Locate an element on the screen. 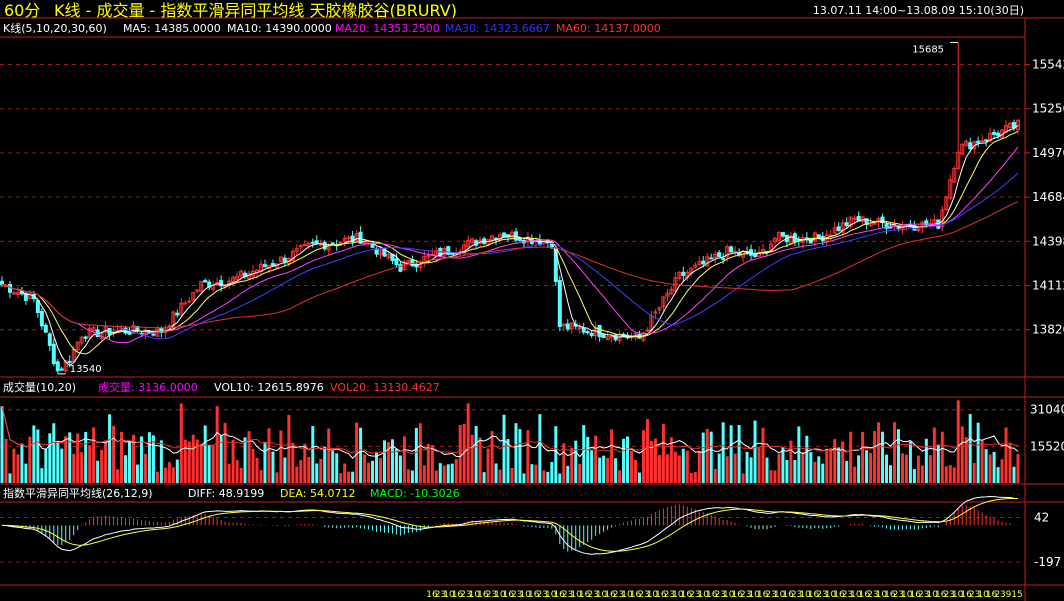 Image resolution: width=1064 pixels, height=601 pixels. diff-line is located at coordinates (510, 525).